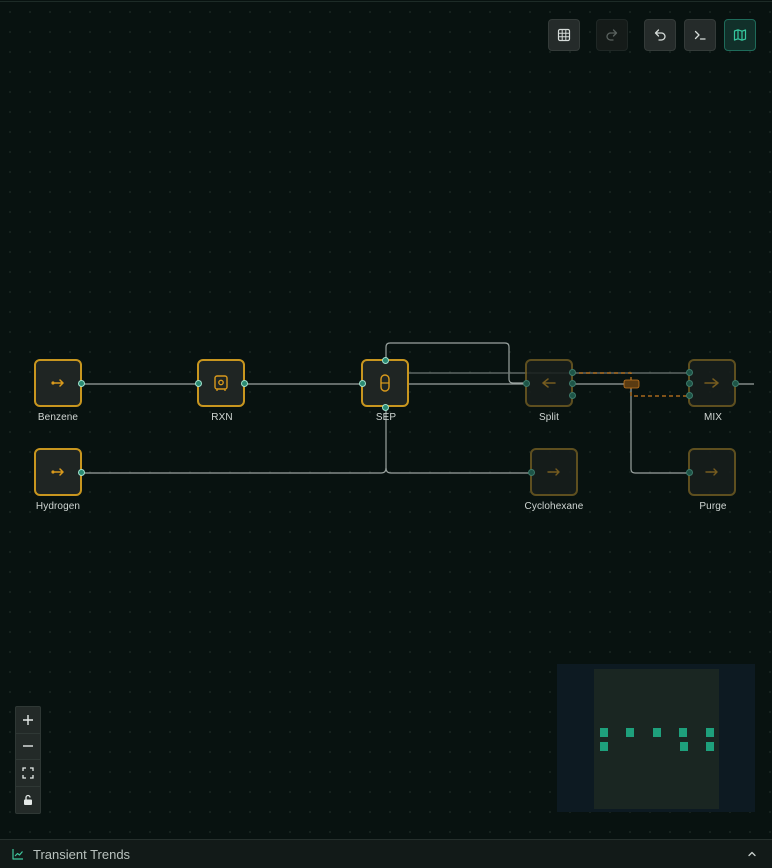 The image size is (772, 868). I want to click on zoom-out-icon, so click(28, 746).